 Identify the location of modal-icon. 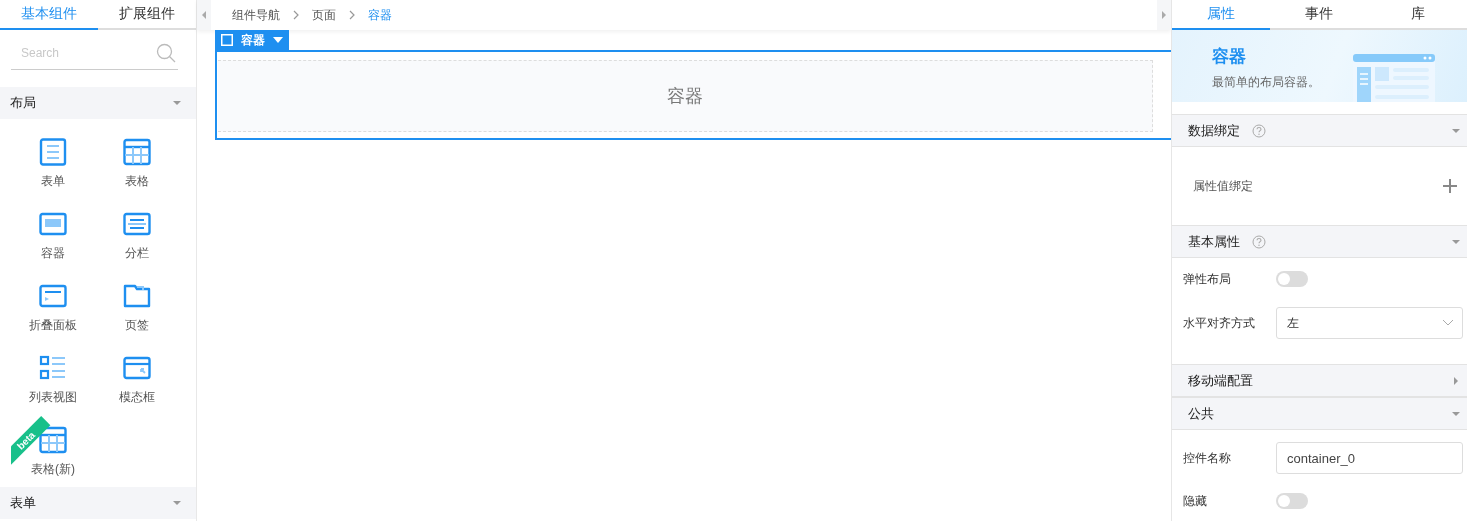
(137, 368).